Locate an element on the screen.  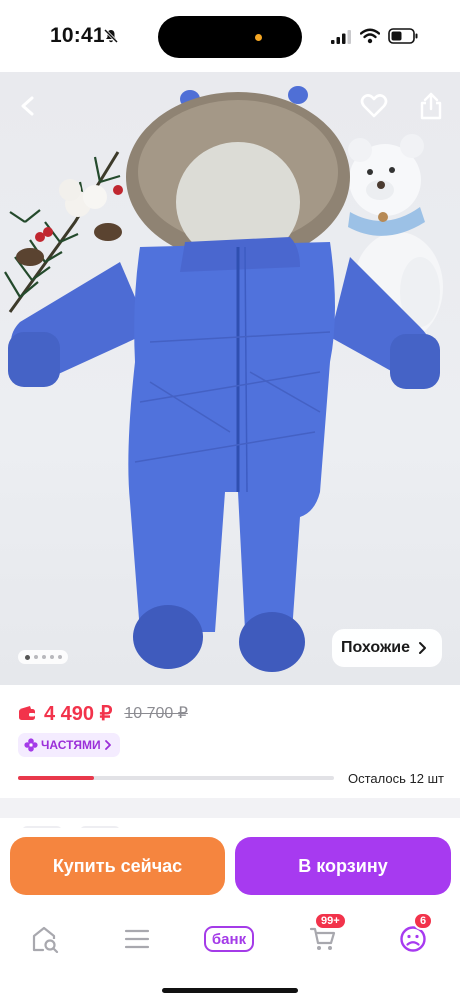
back-button is located at coordinates (28, 106).